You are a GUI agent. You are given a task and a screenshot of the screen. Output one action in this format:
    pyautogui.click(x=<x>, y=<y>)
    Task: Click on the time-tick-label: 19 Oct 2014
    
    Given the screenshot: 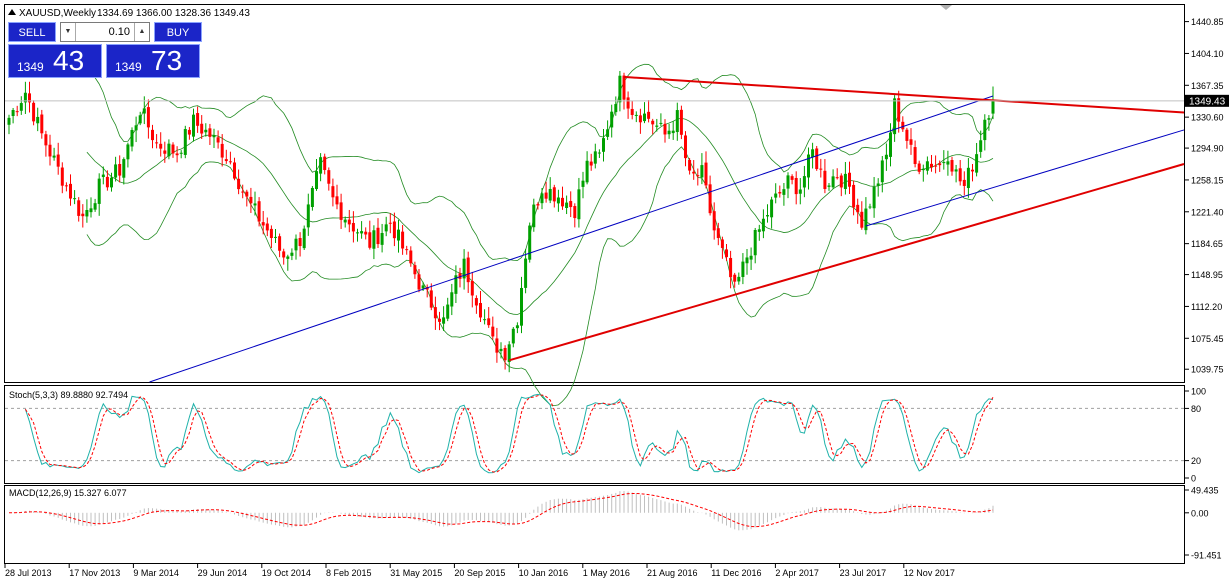 What is the action you would take?
    pyautogui.click(x=286, y=573)
    